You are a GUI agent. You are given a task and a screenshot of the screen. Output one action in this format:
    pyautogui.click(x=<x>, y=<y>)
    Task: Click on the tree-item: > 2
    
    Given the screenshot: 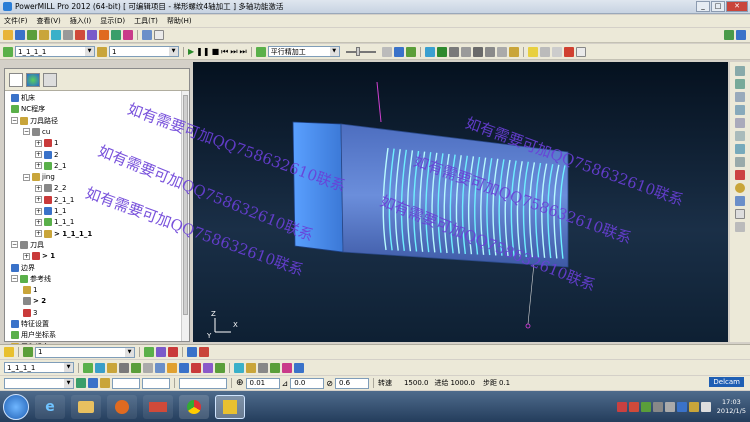 What is the action you would take?
    pyautogui.click(x=34, y=301)
    